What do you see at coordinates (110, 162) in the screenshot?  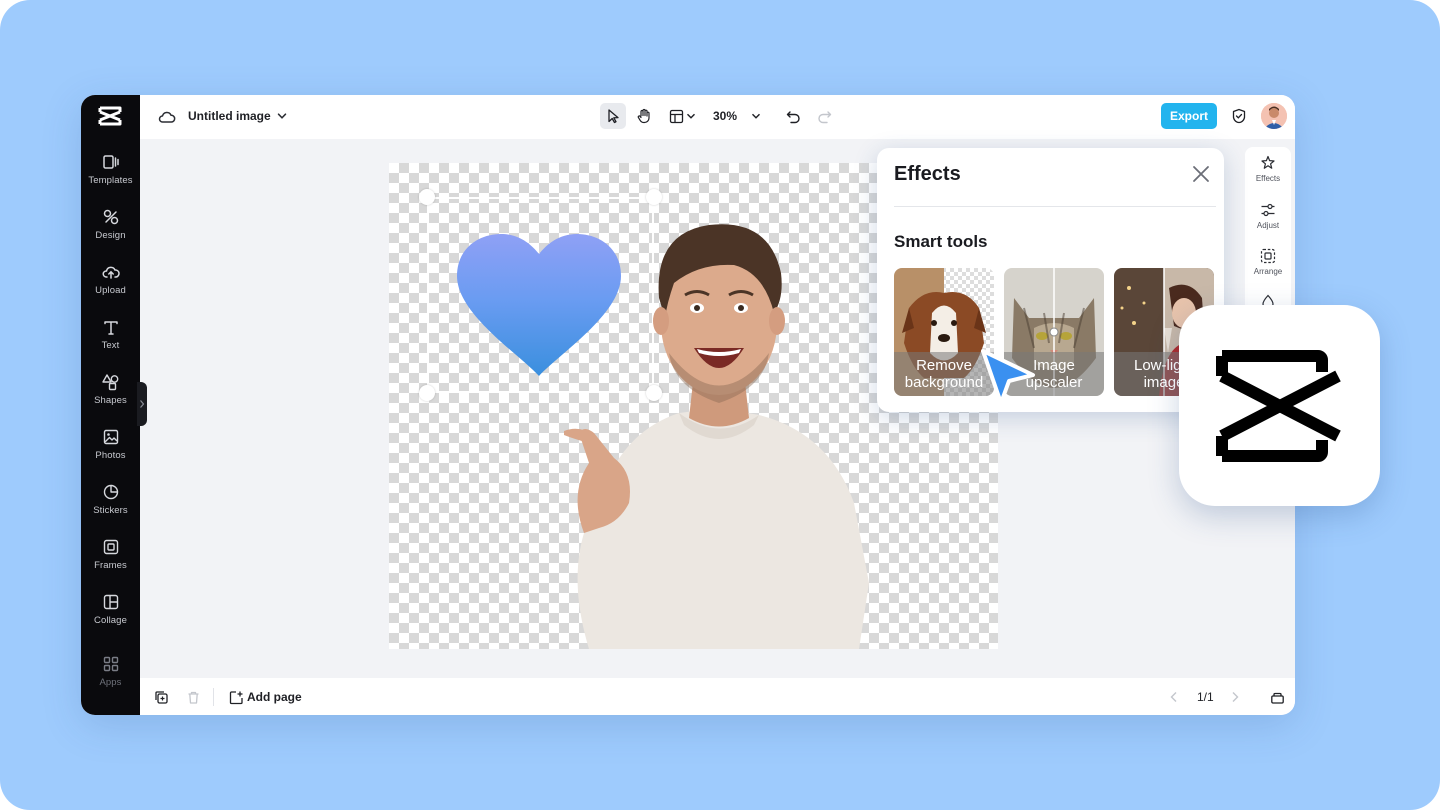 I see `templates-icon` at bounding box center [110, 162].